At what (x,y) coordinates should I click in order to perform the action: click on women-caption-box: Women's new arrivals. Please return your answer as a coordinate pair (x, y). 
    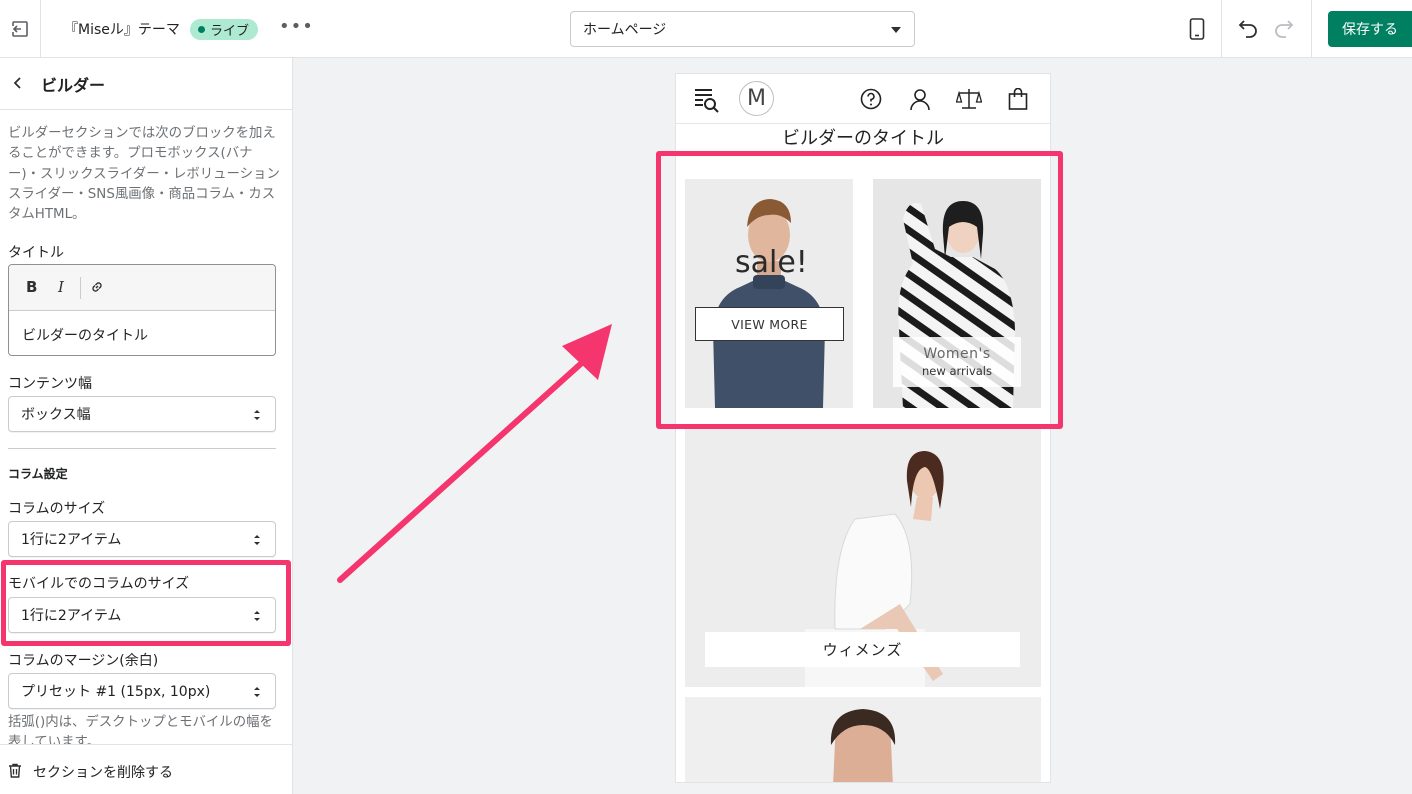
    Looking at the image, I should click on (957, 362).